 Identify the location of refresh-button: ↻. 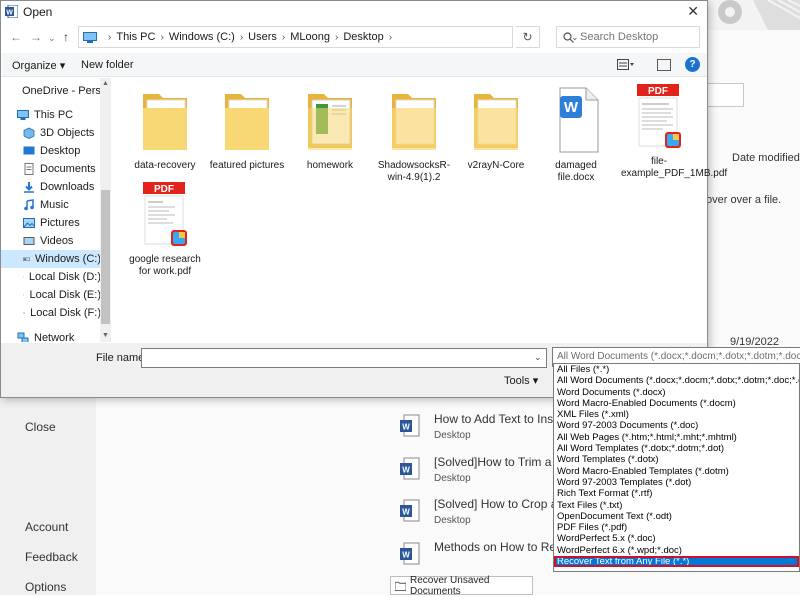
(528, 37).